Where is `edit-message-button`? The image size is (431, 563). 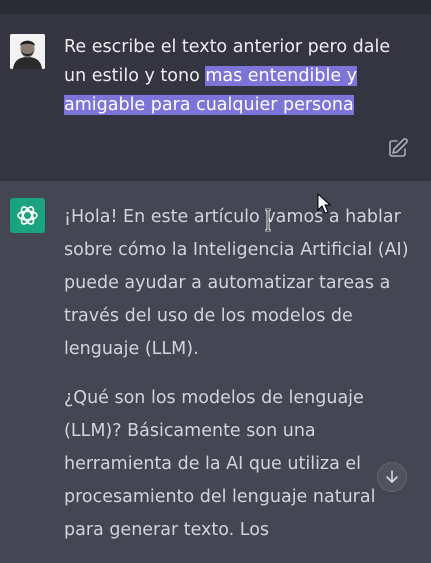
edit-message-button is located at coordinates (398, 148).